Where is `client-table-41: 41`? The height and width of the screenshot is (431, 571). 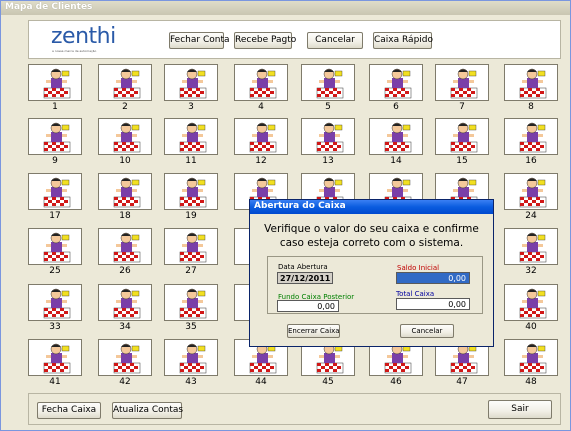 client-table-41: 41 is located at coordinates (55, 364).